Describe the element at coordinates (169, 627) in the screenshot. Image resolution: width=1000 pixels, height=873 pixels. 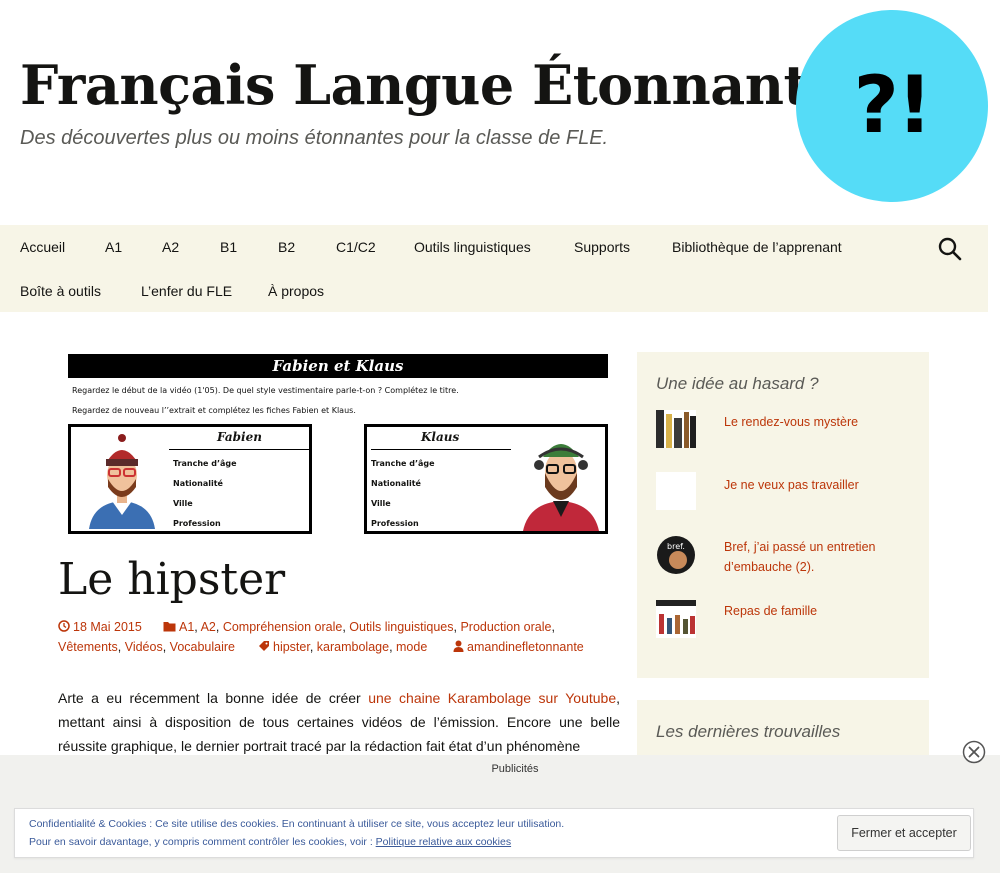
I see `folder-icon` at that location.